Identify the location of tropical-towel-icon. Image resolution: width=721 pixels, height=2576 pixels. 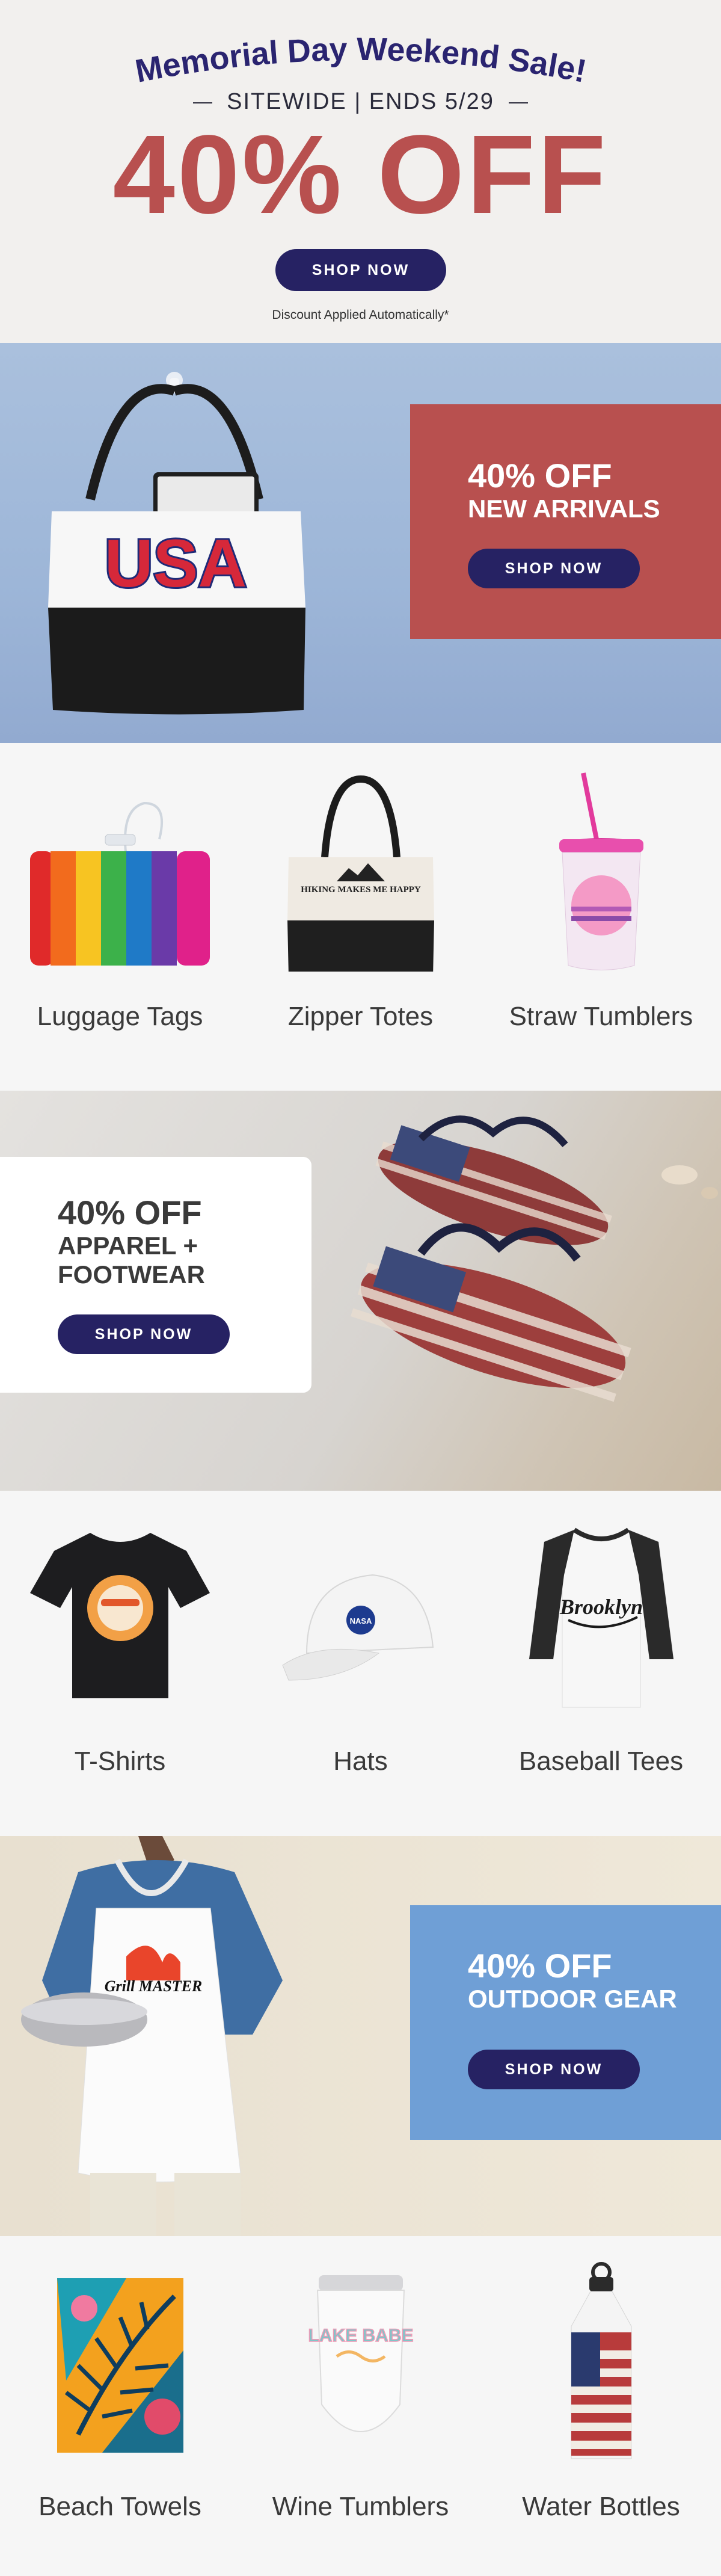
(120, 2365).